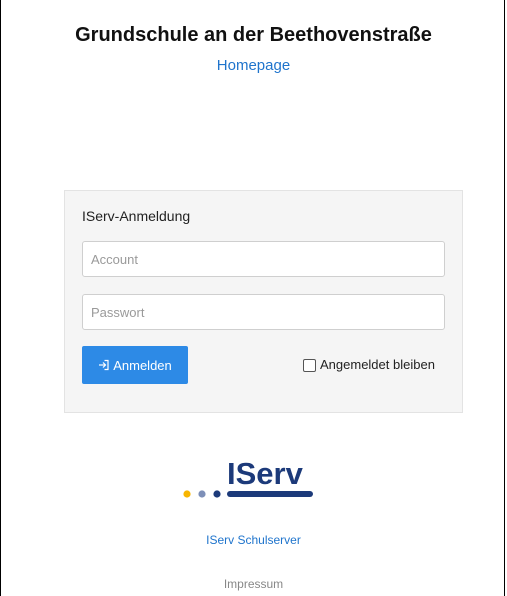  I want to click on sign-in-icon, so click(104, 365).